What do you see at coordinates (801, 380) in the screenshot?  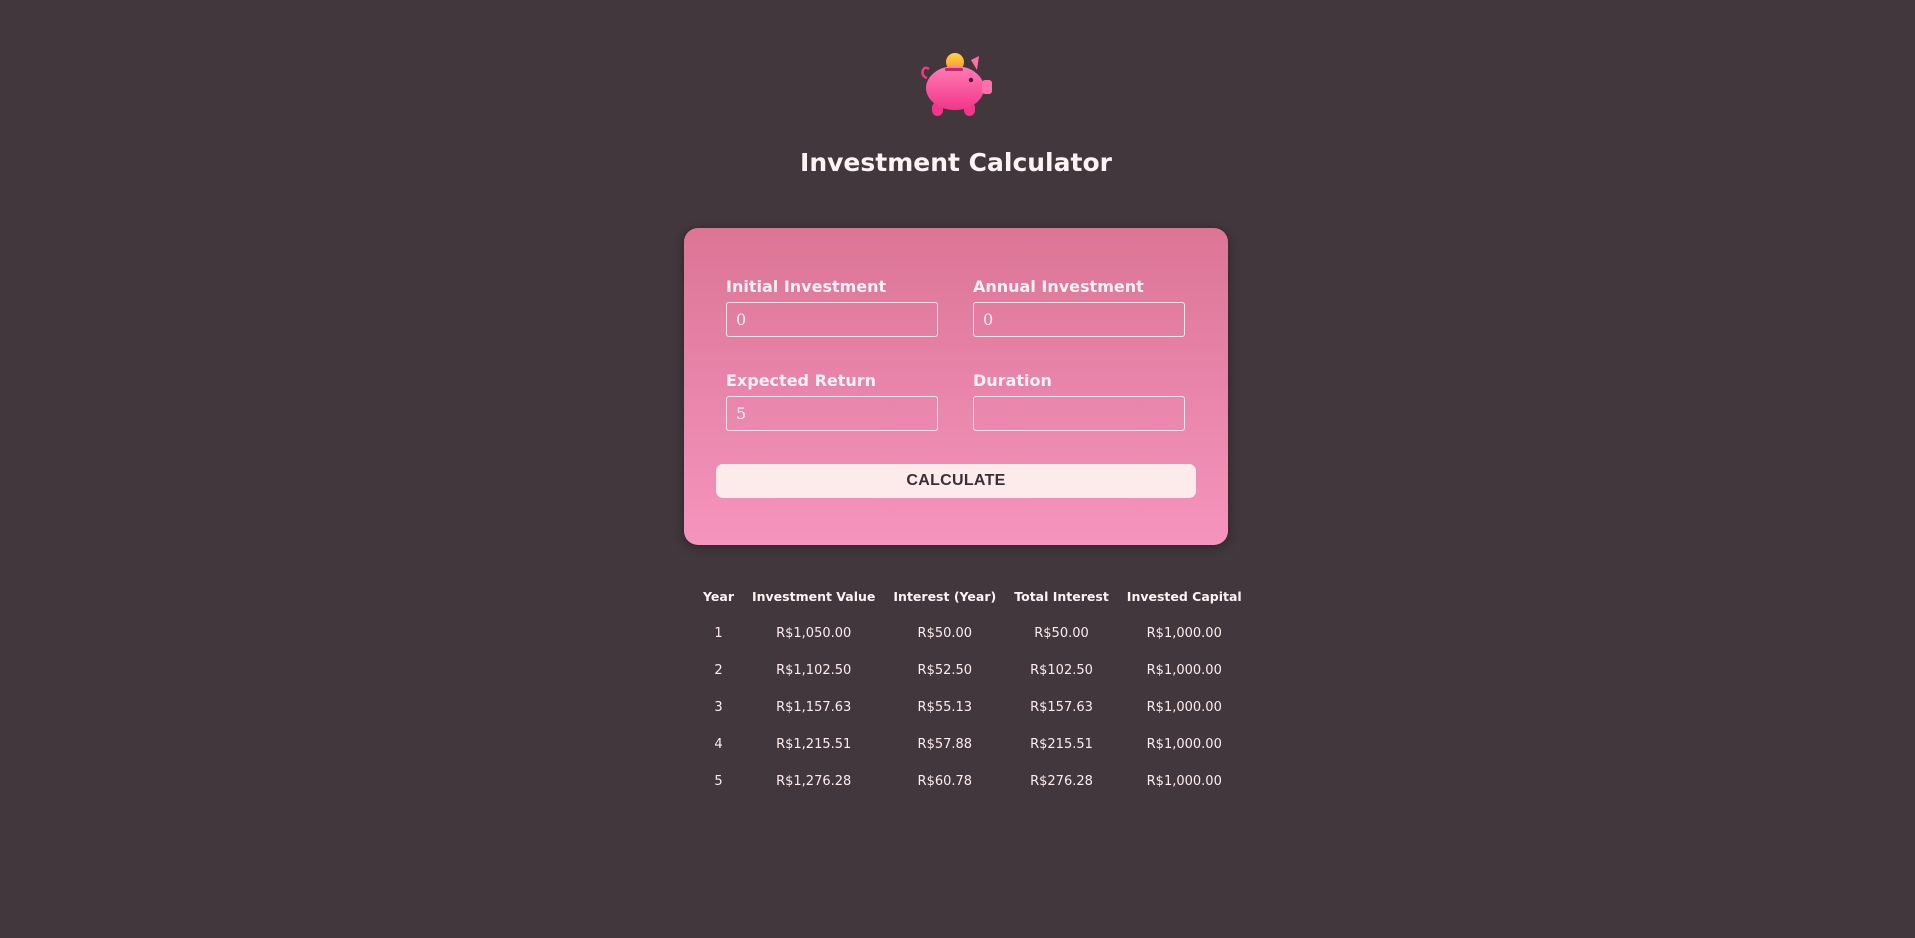 I see `expected-return-label: Expected Return` at bounding box center [801, 380].